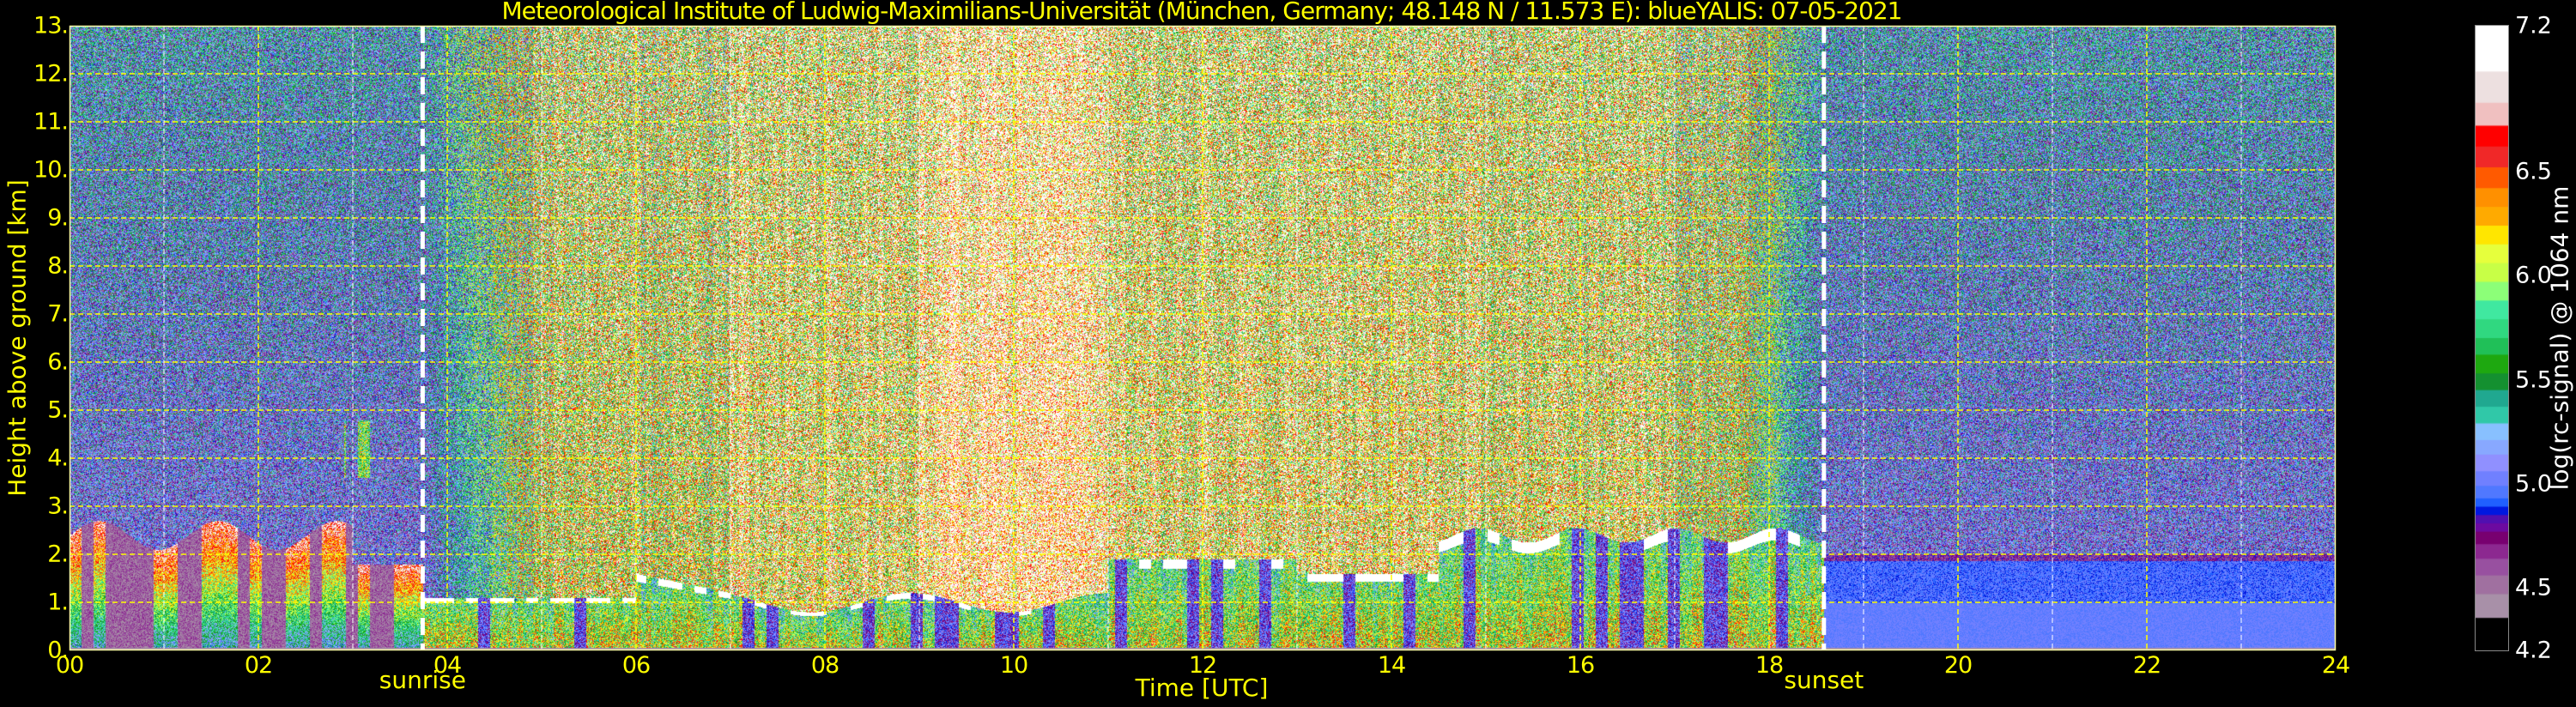 The height and width of the screenshot is (707, 2576). Describe the element at coordinates (58, 554) in the screenshot. I see `y-tick-label: 2.` at that location.